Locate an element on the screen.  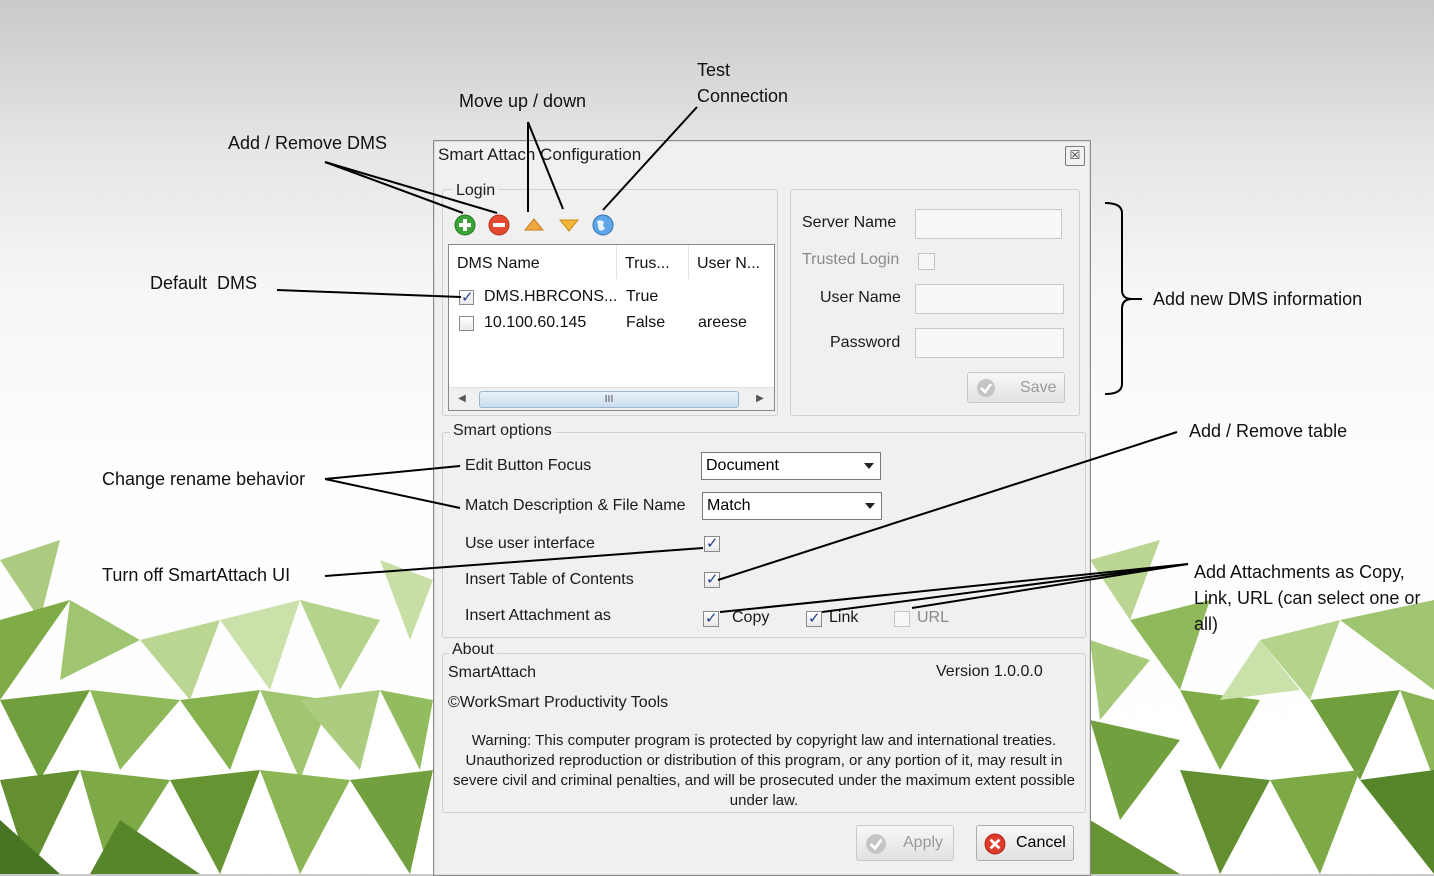
server-name-field is located at coordinates (988, 224).